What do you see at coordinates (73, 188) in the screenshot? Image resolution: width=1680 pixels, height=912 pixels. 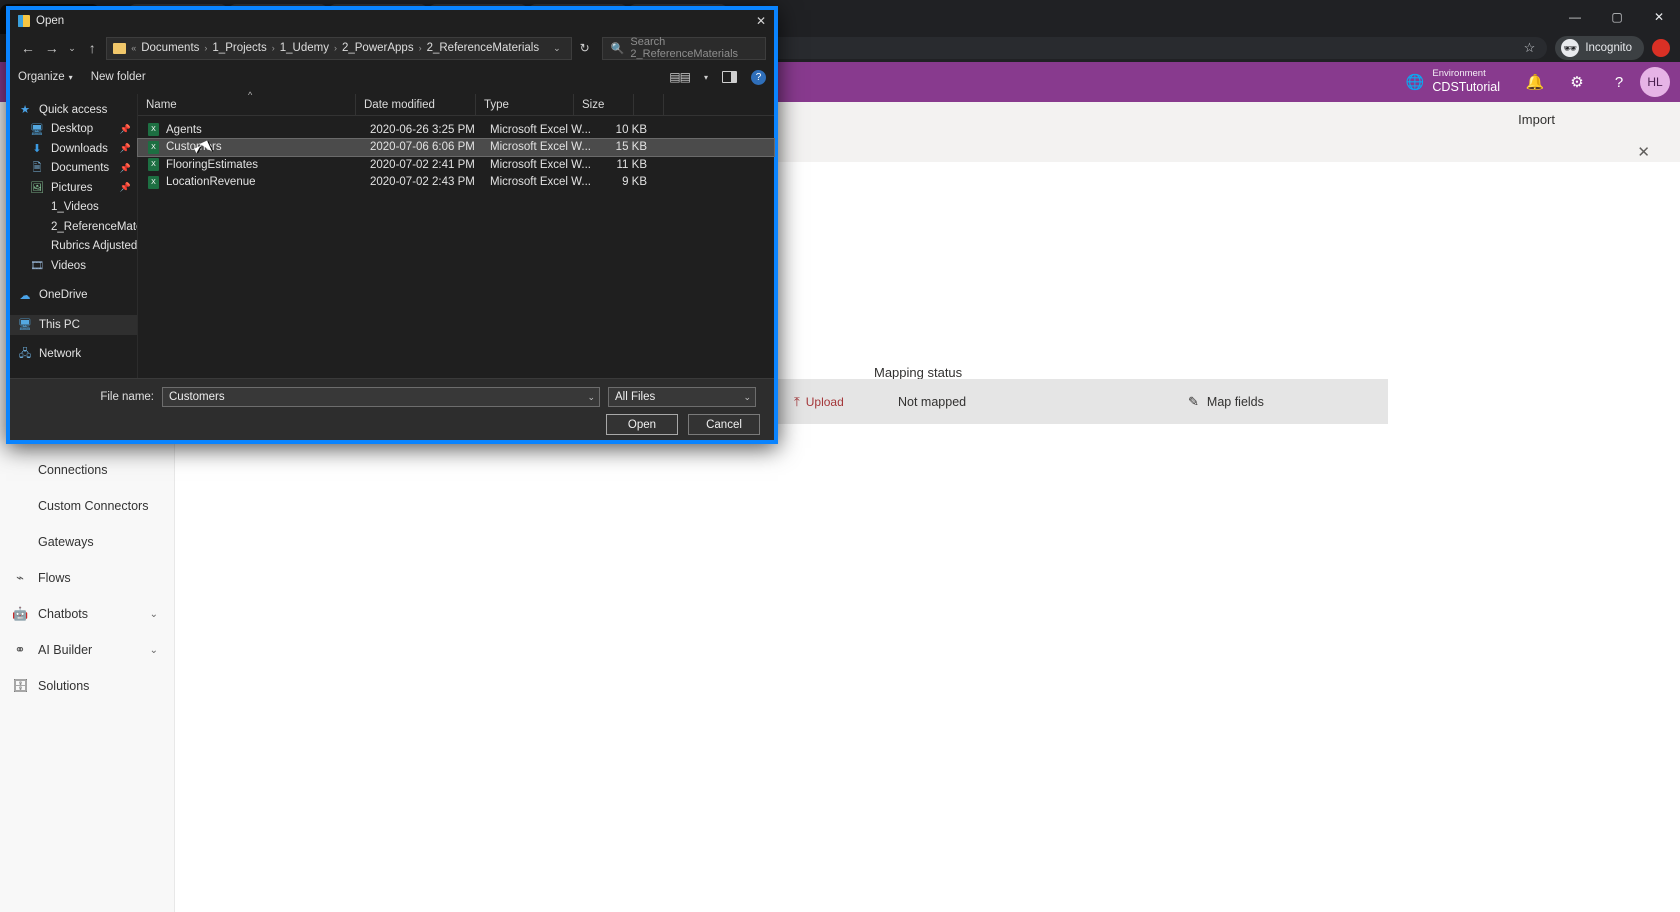 I see `tree-item-pictures: 🖼 Pictures 📌` at bounding box center [73, 188].